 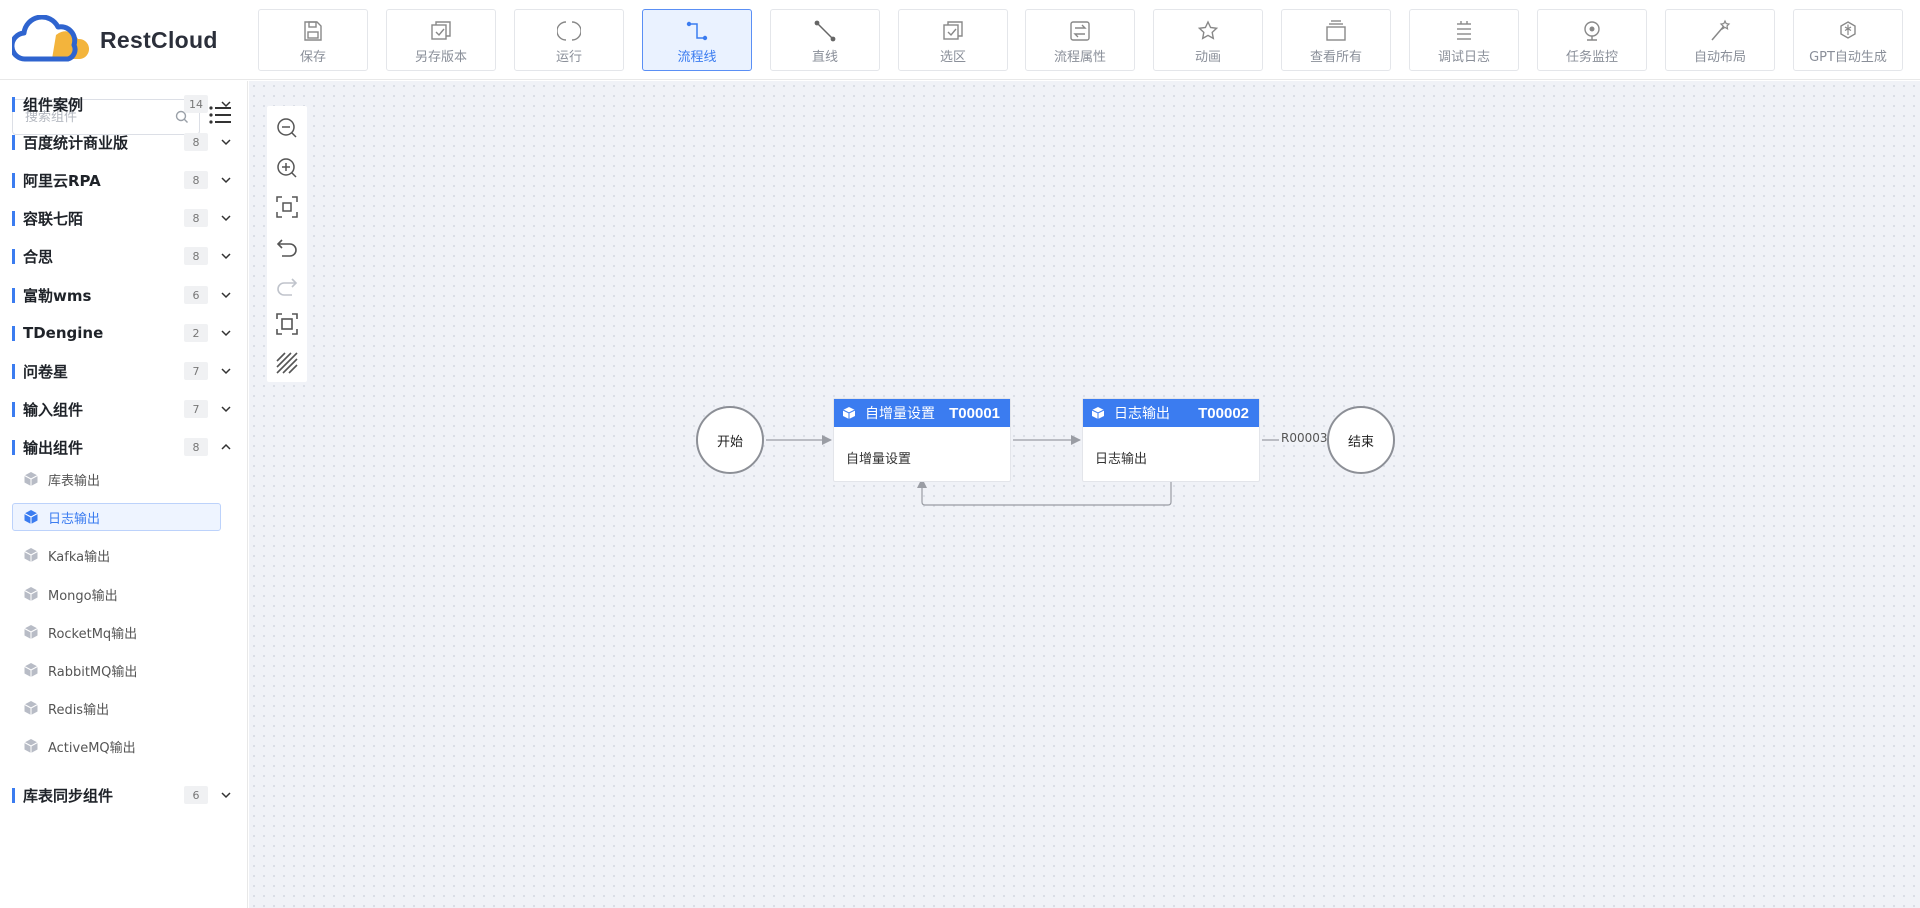 What do you see at coordinates (900, 414) in the screenshot?
I see `task-name: 自增量设置` at bounding box center [900, 414].